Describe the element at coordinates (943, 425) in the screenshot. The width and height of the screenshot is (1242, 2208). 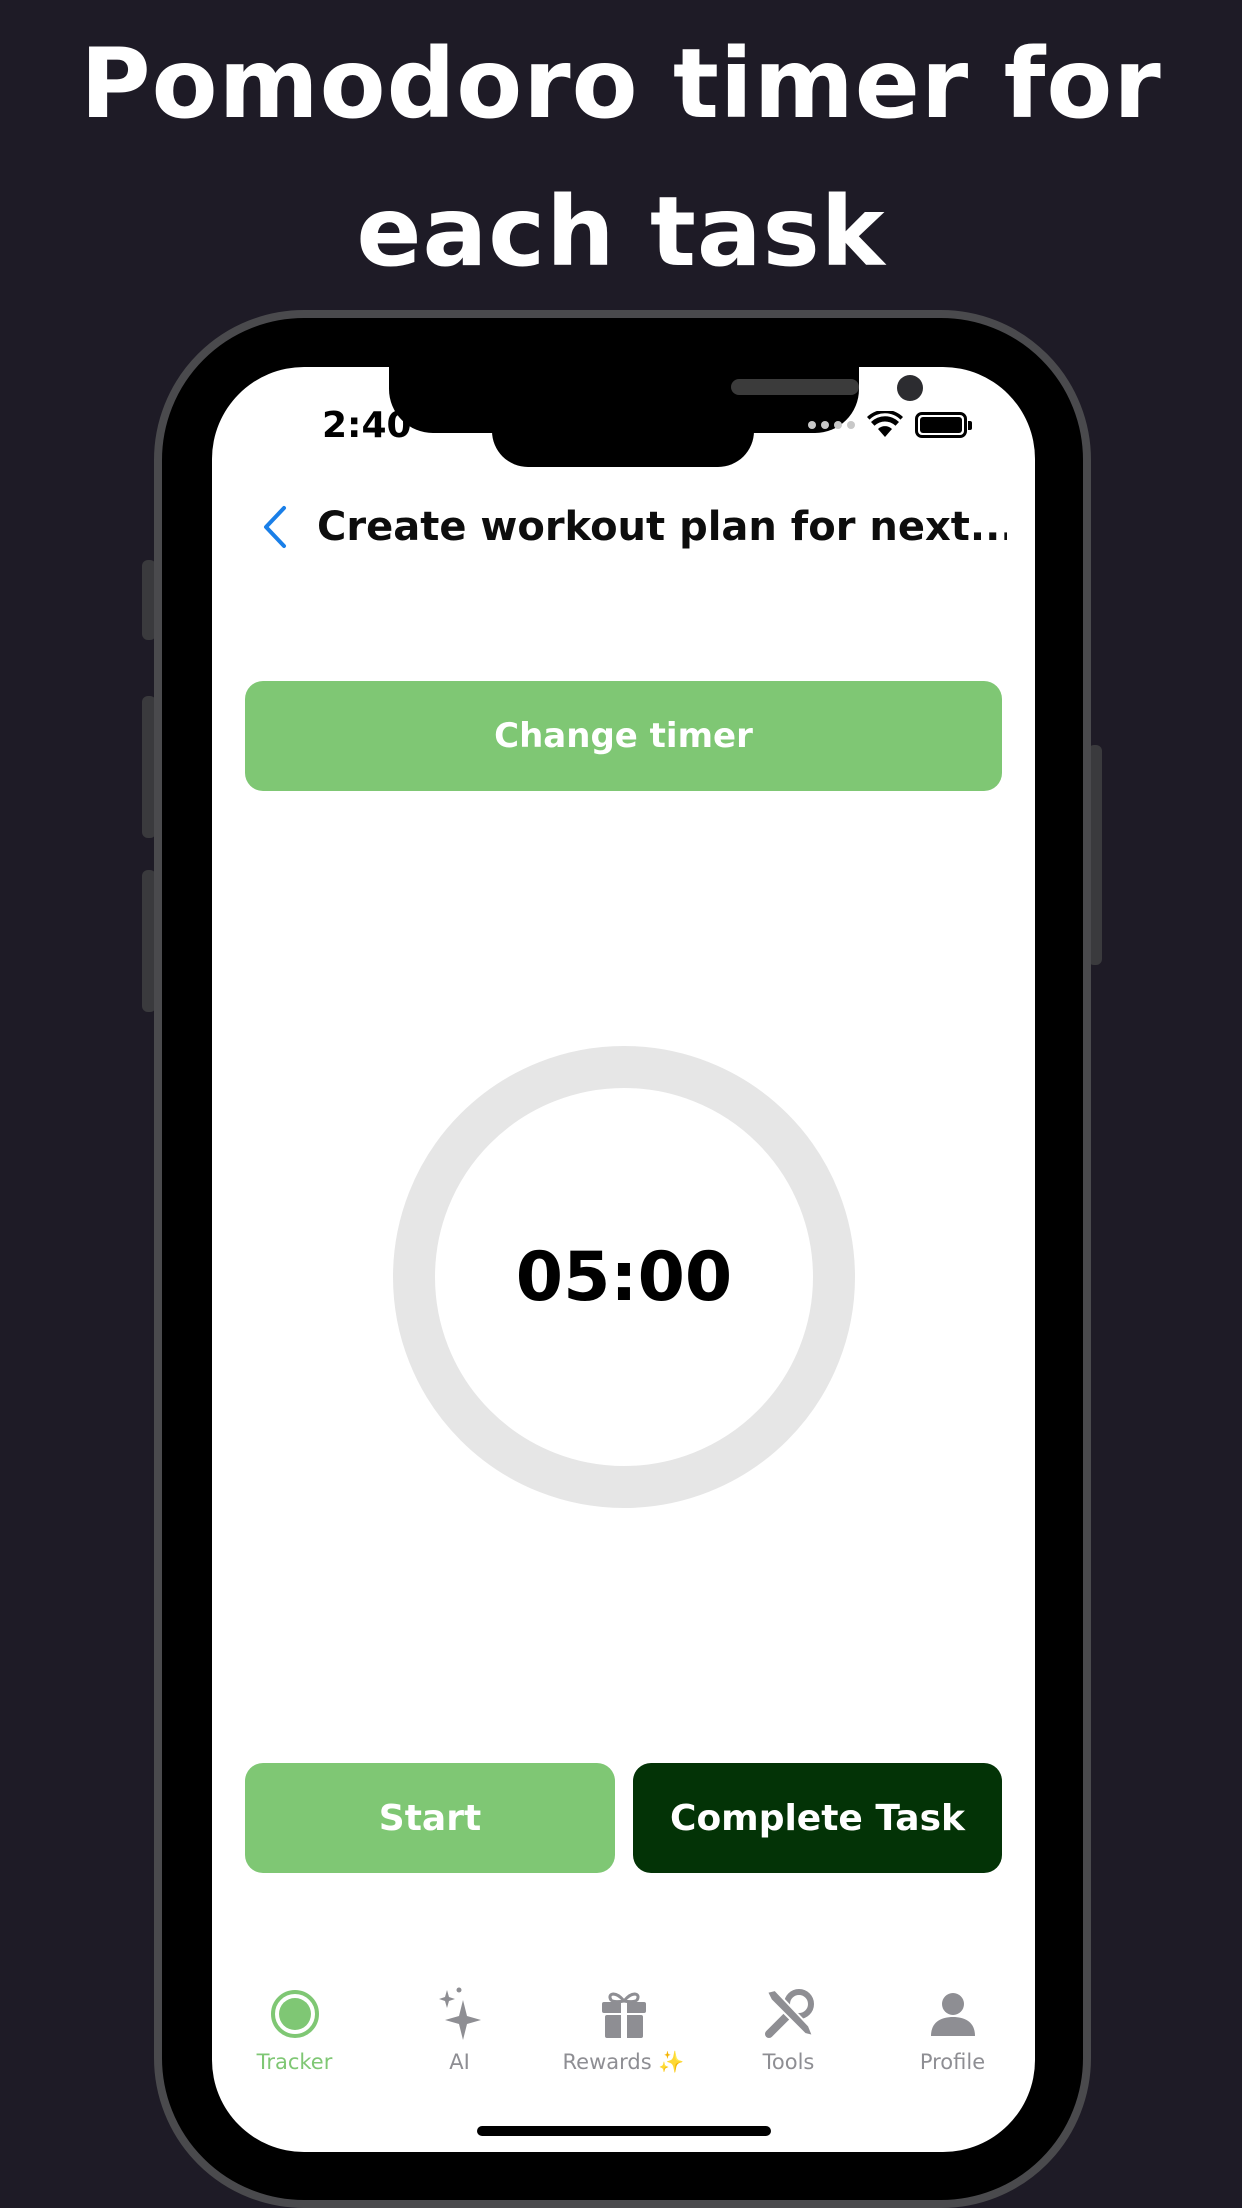
I see `battery-icon` at that location.